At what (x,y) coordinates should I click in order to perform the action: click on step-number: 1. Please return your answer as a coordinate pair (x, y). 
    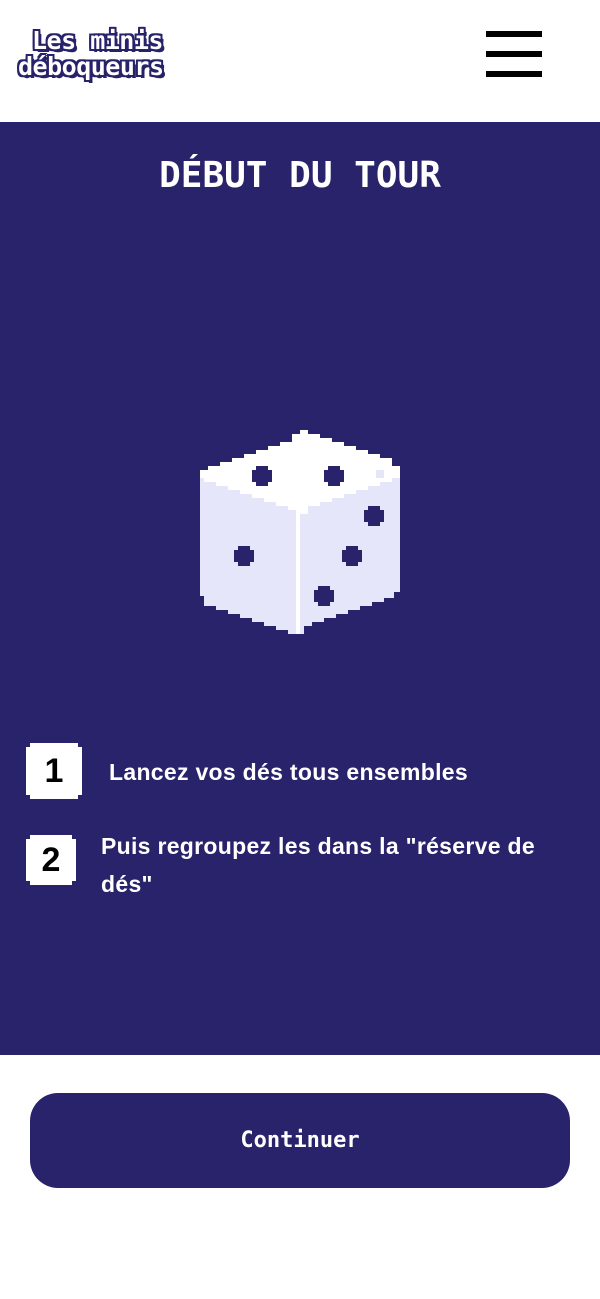
    Looking at the image, I should click on (54, 770).